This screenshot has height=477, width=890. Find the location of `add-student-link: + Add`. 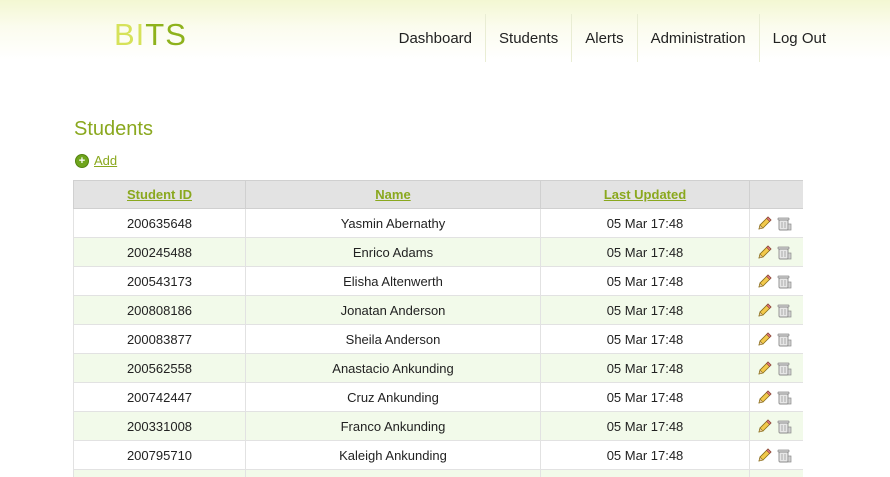

add-student-link: + Add is located at coordinates (96, 160).